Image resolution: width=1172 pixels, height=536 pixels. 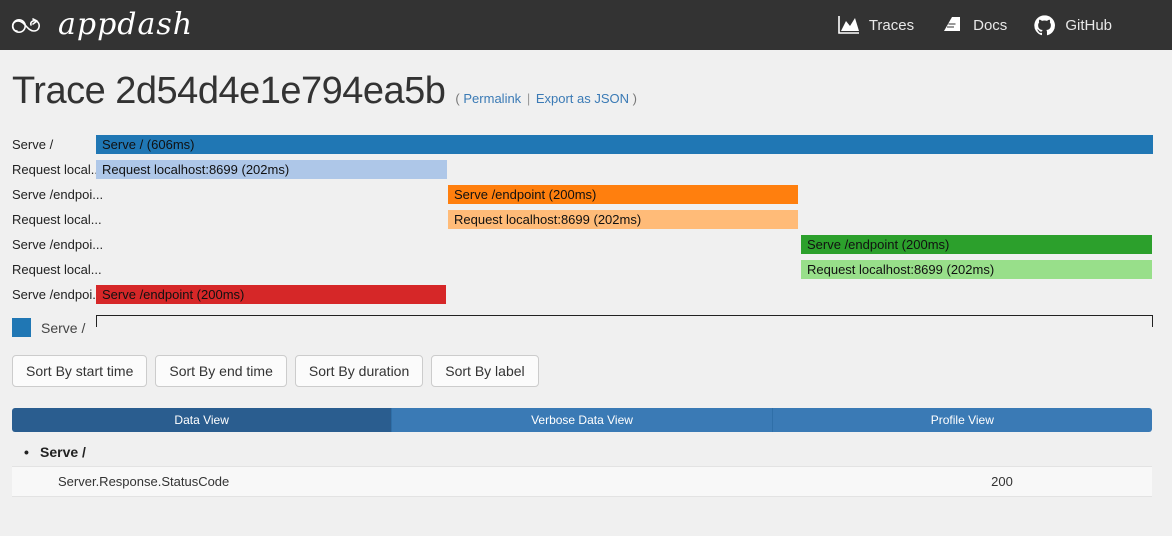 I want to click on nav-label-docs: Docs, so click(x=990, y=25).